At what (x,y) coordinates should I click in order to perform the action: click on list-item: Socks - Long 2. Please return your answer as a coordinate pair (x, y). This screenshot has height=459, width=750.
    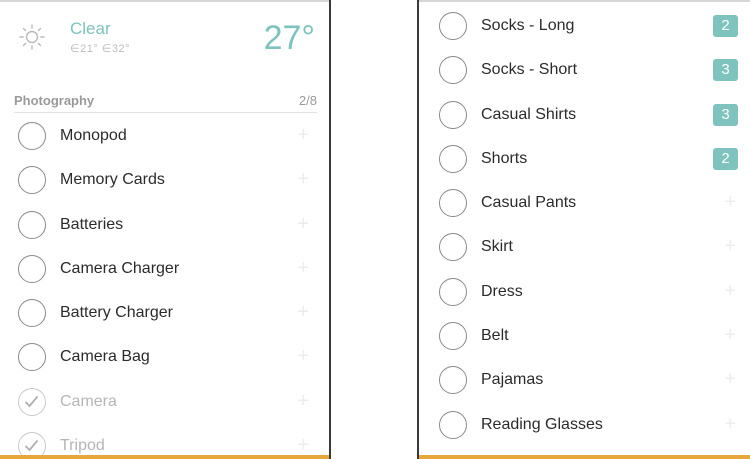
    Looking at the image, I should click on (584, 27).